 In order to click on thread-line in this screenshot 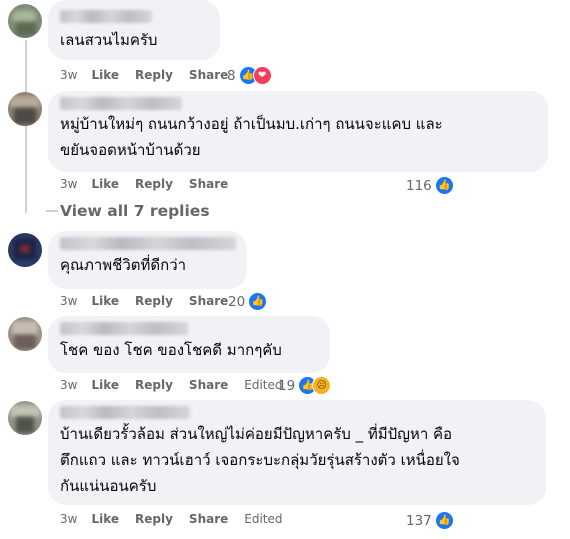, I will do `click(26, 169)`.